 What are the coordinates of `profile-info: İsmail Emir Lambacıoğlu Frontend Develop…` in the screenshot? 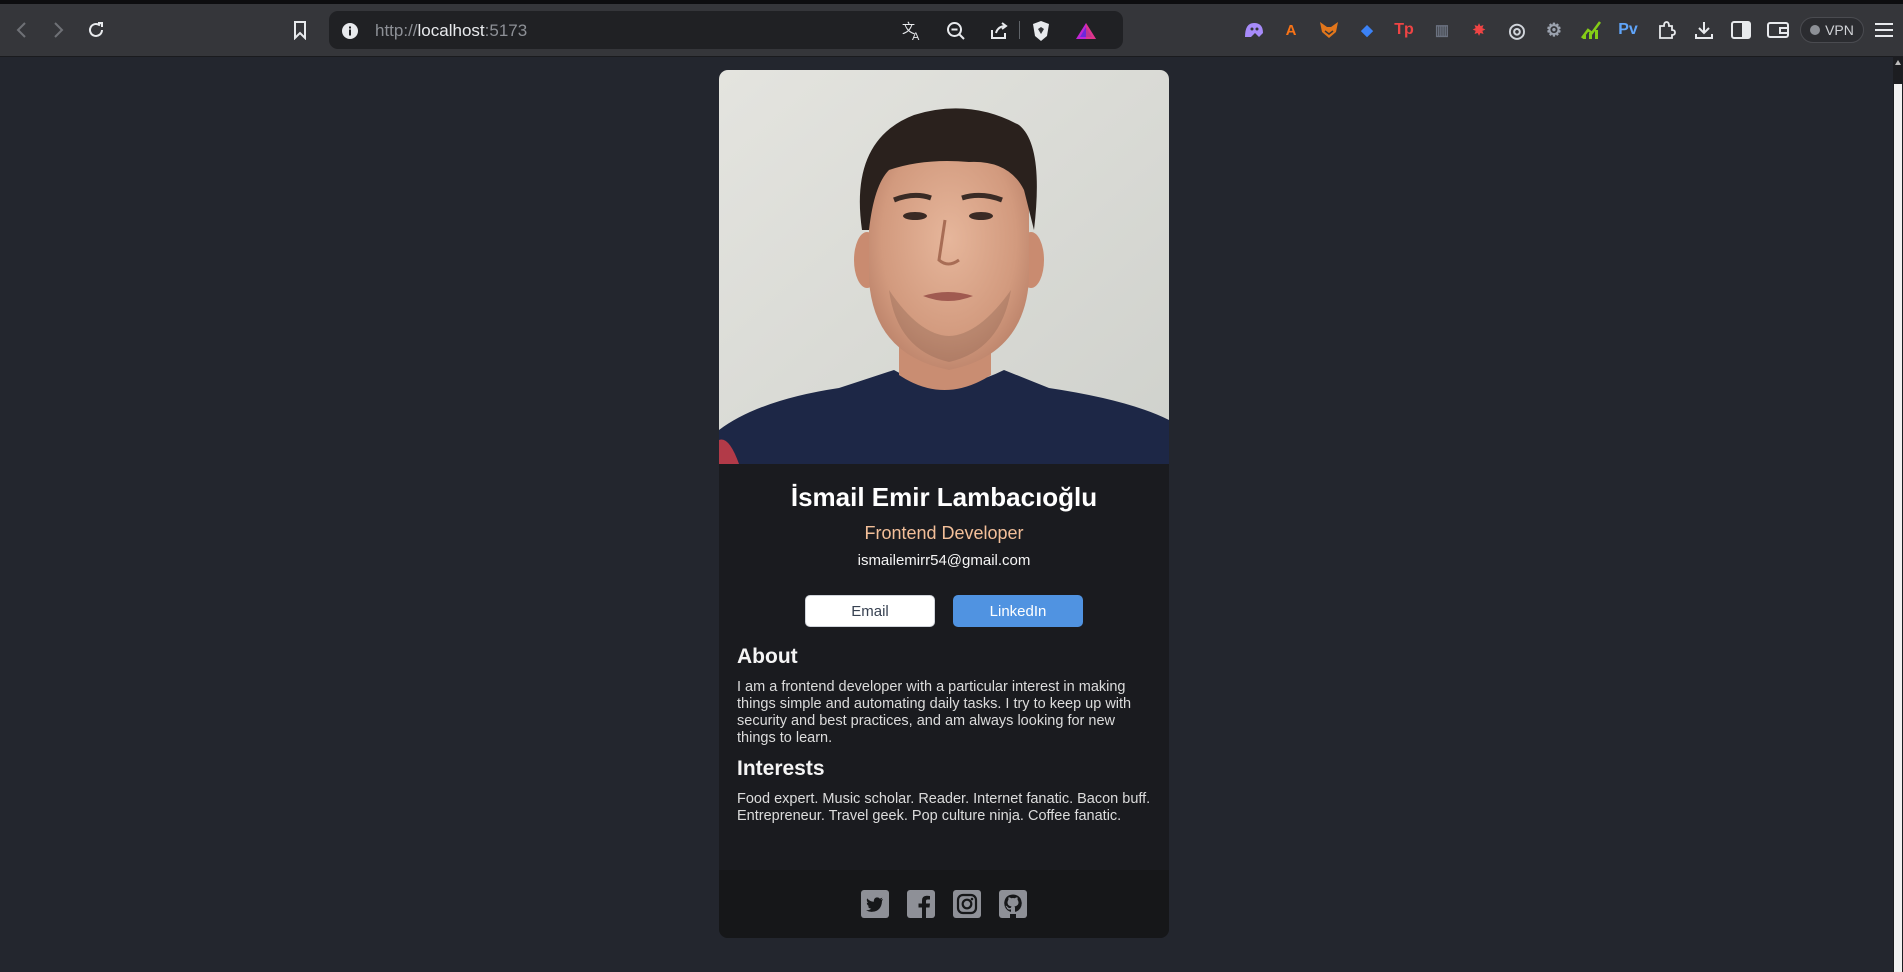 It's located at (944, 644).